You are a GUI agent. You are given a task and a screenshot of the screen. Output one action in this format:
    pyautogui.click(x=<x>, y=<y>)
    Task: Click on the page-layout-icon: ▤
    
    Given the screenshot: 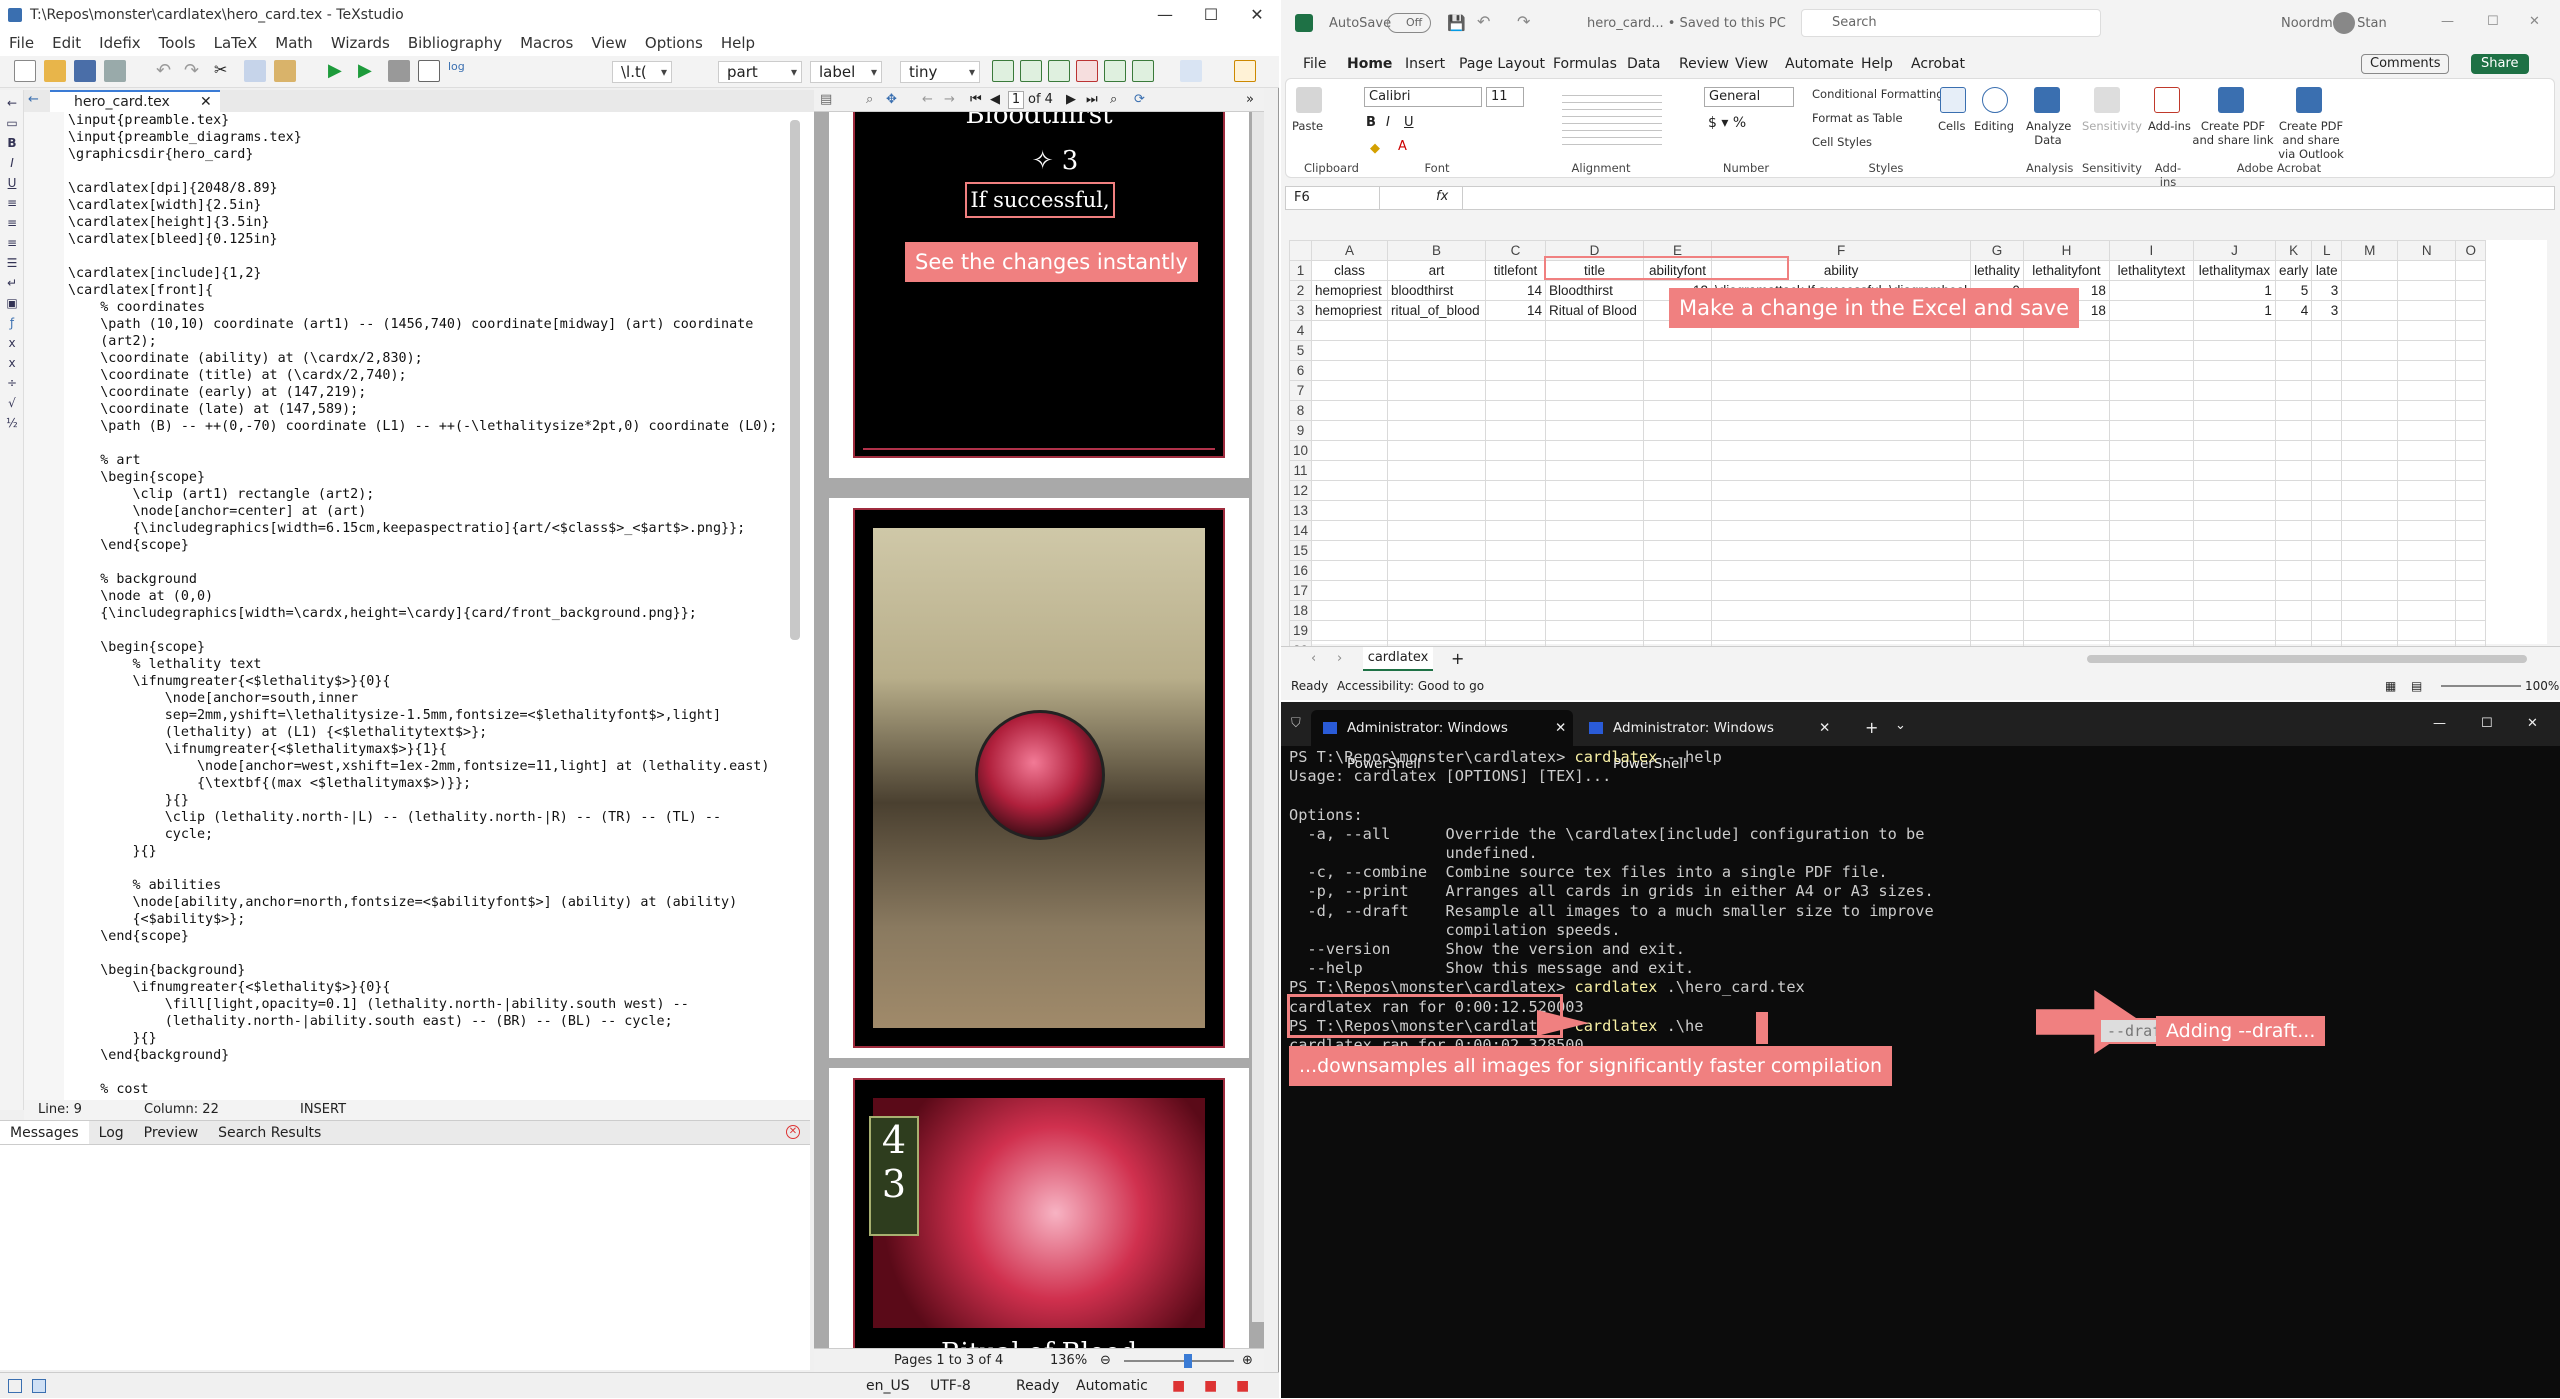 What is the action you would take?
    pyautogui.click(x=2416, y=686)
    